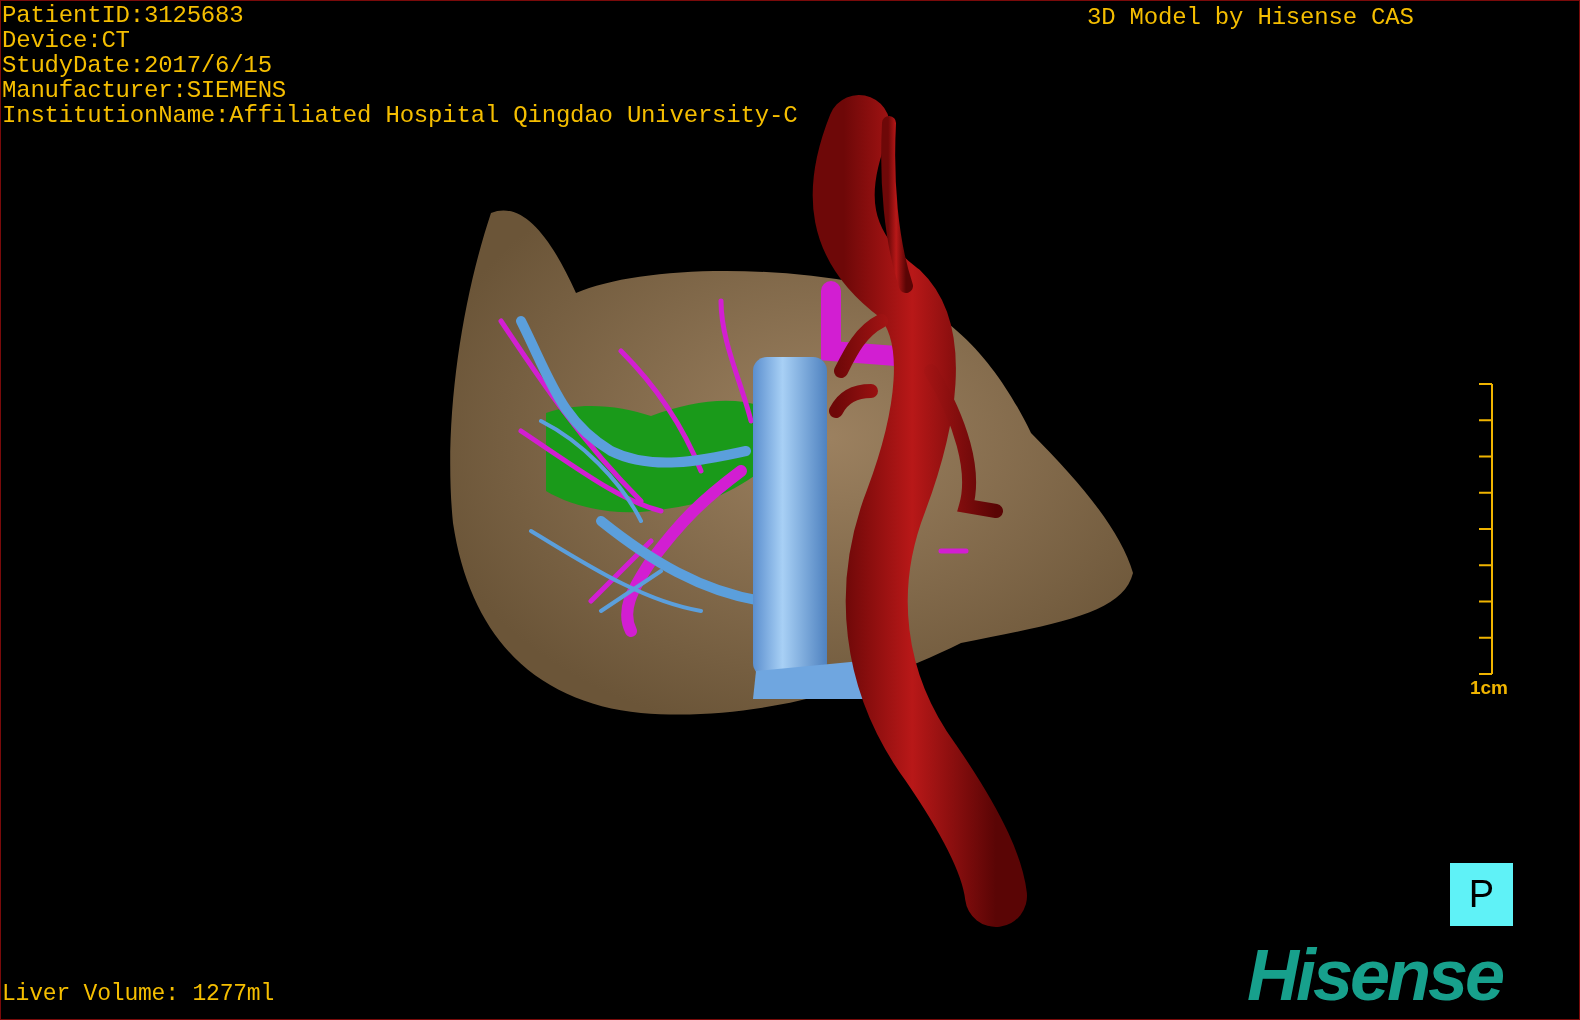  What do you see at coordinates (138, 994) in the screenshot?
I see `liver-volume-text: Liver Volume: 1277ml` at bounding box center [138, 994].